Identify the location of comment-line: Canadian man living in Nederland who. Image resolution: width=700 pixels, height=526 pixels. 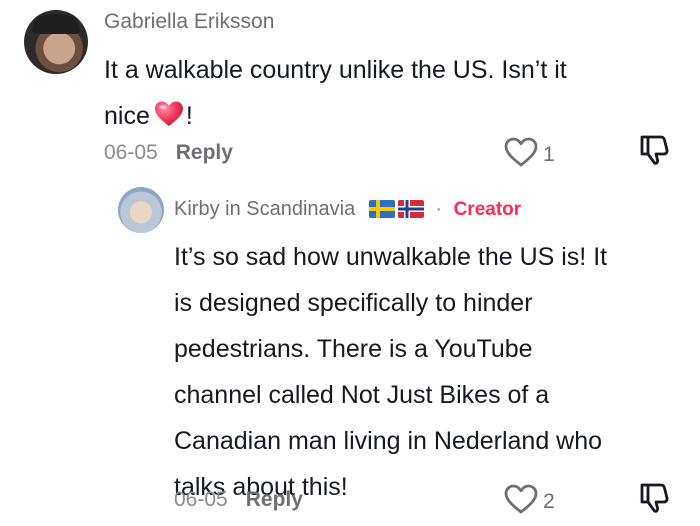
(388, 441).